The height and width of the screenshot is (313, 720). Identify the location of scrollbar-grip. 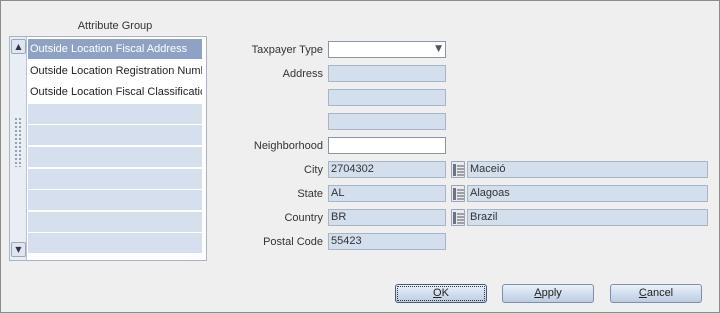
(17, 142).